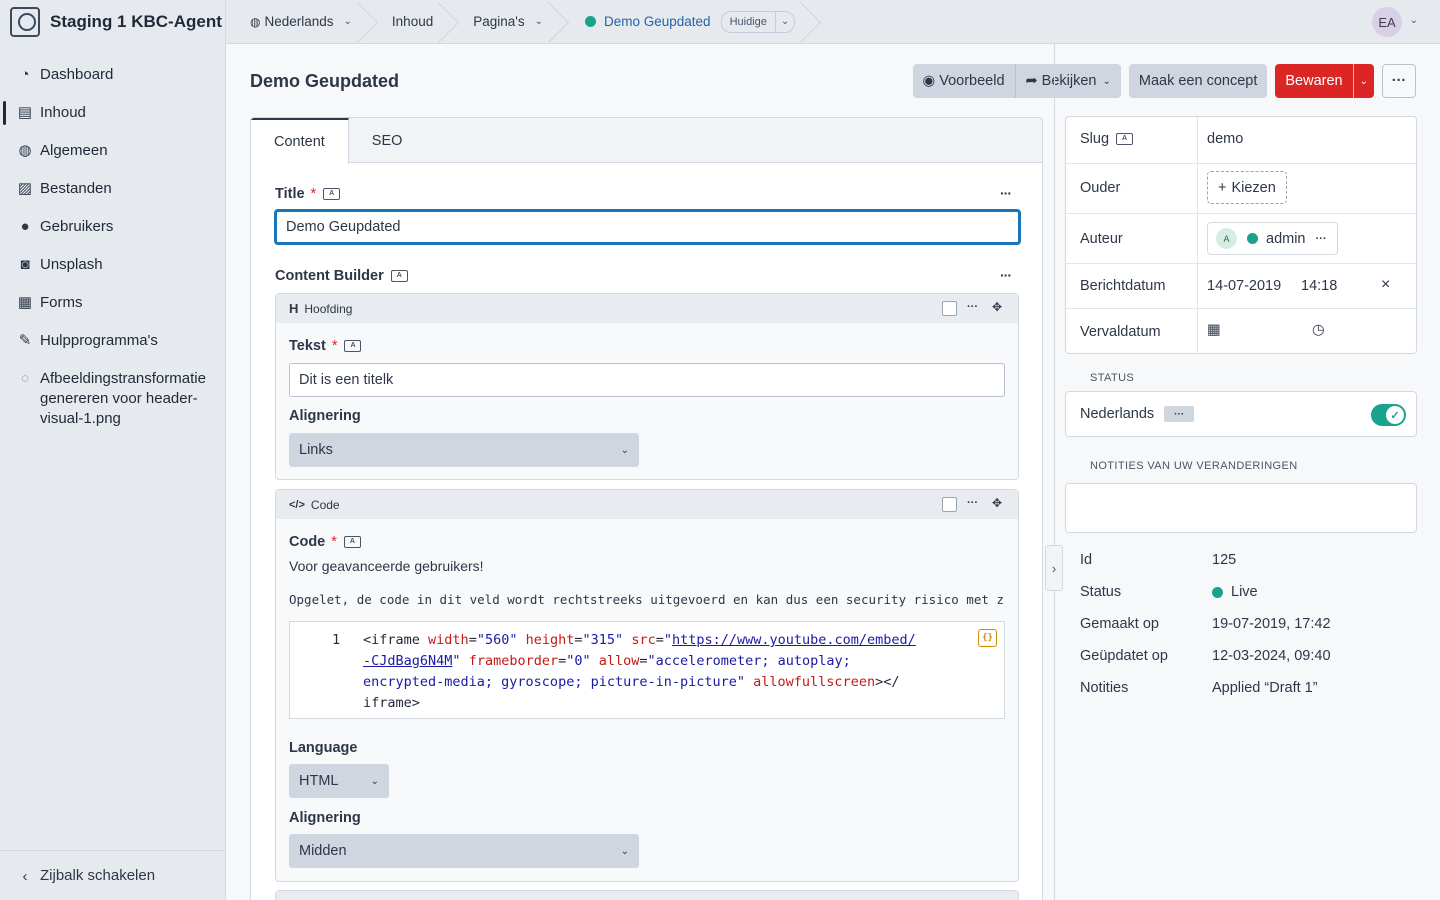  Describe the element at coordinates (647, 227) in the screenshot. I see `title-input: Demo Geupdated` at that location.